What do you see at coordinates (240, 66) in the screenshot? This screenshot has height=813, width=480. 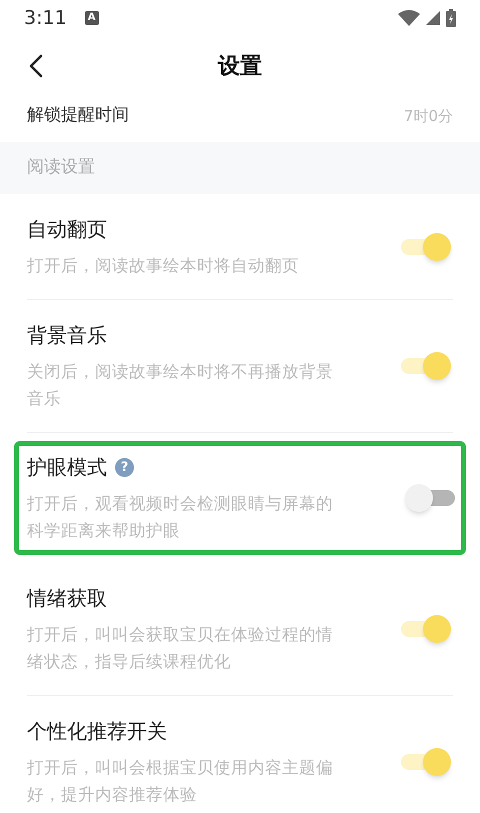 I see `page-title: 设置` at bounding box center [240, 66].